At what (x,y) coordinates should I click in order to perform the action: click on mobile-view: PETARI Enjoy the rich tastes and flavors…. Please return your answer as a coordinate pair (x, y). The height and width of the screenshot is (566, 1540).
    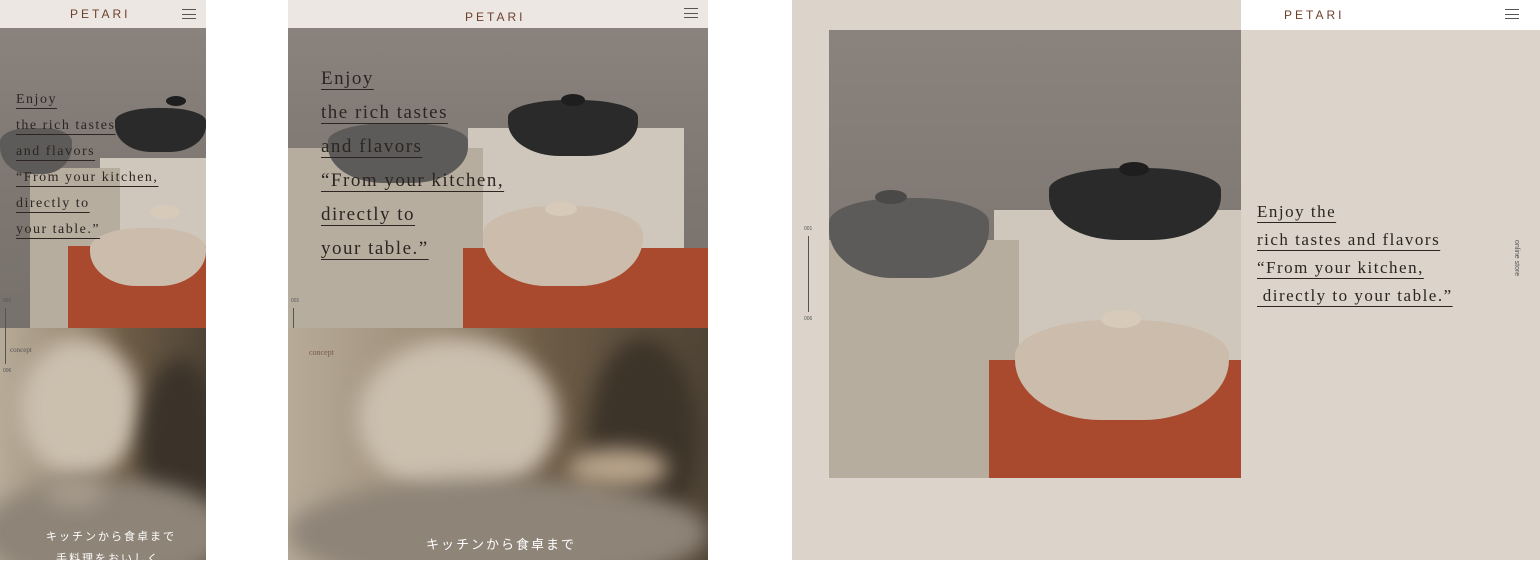
    Looking at the image, I should click on (103, 282).